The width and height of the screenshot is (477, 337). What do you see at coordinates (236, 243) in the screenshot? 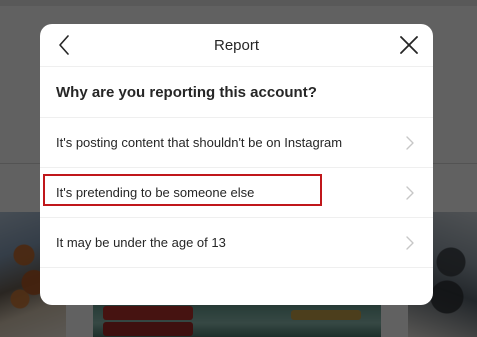
I see `report-option-underage: It may be under the age of 13` at bounding box center [236, 243].